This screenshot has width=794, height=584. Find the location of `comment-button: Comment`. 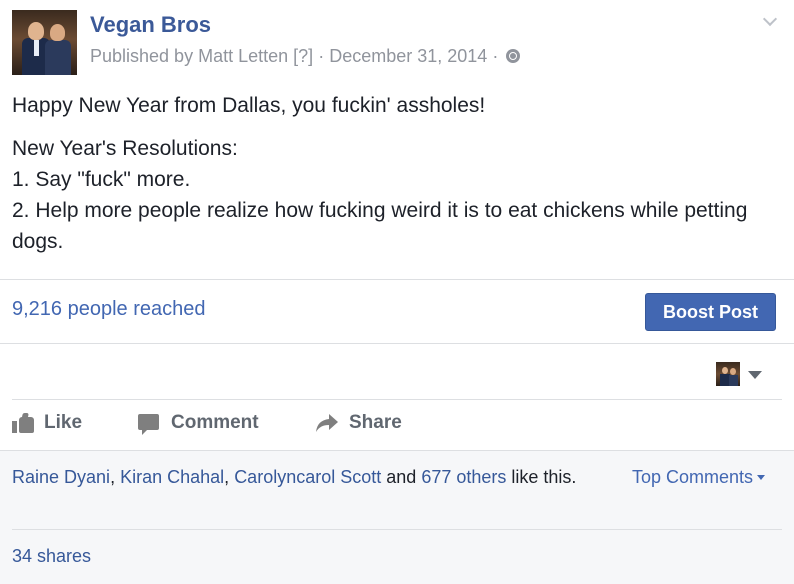

comment-button: Comment is located at coordinates (203, 424).